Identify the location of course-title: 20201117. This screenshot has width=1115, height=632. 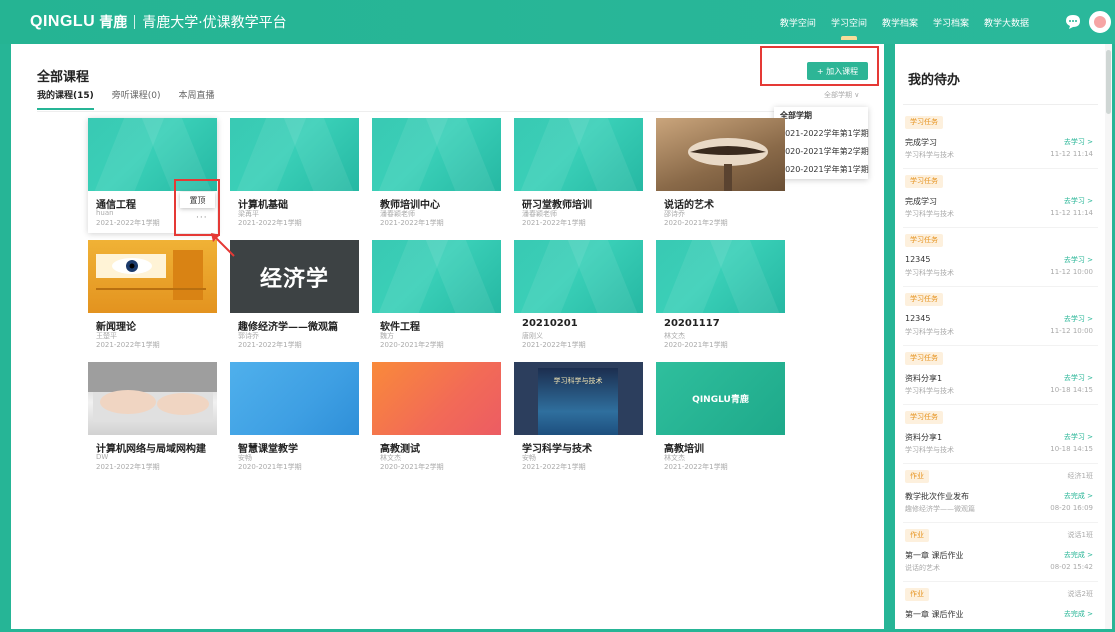
(692, 323).